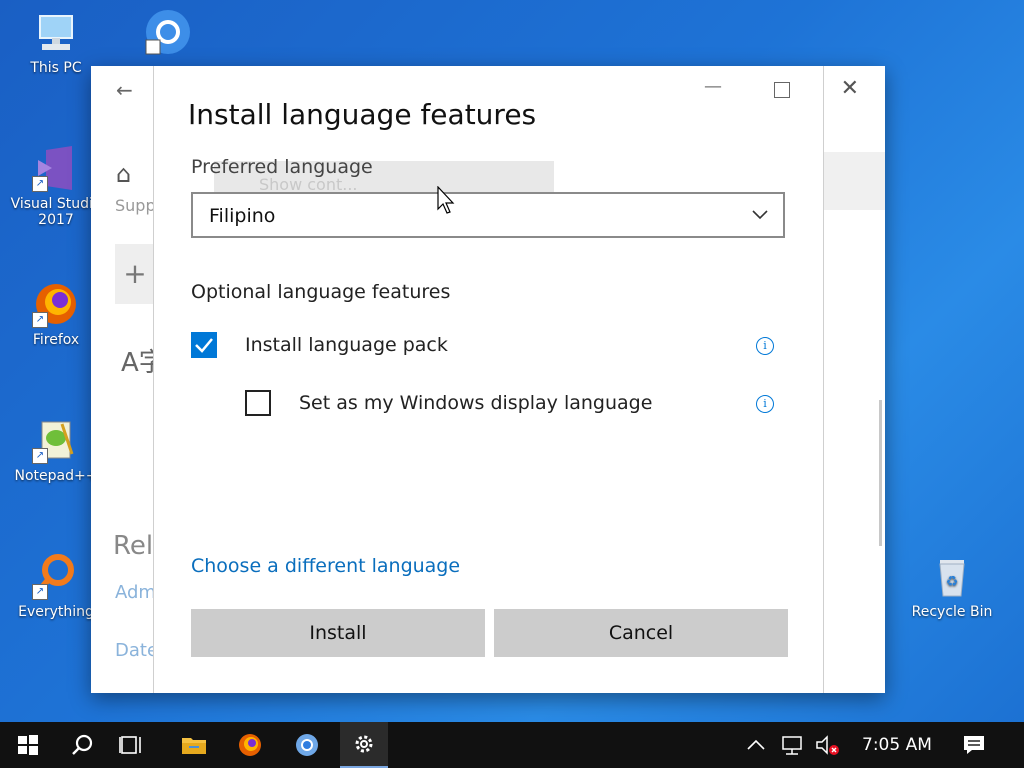 The height and width of the screenshot is (768, 1024). I want to click on file-explorer-icon, so click(194, 745).